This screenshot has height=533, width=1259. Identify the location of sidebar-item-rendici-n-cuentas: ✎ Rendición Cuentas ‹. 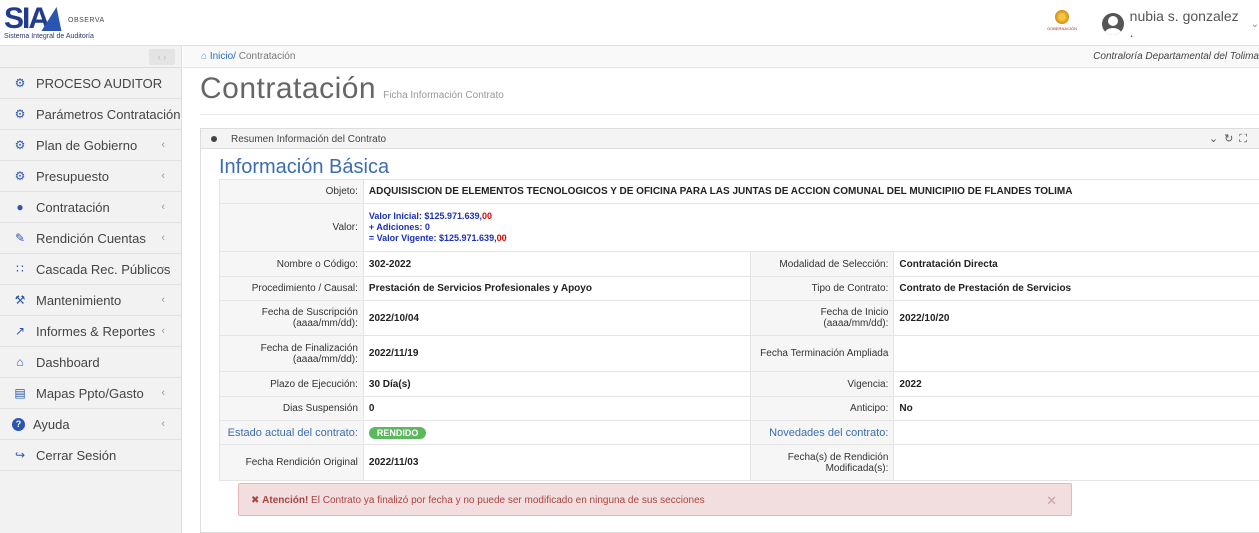
(90, 238).